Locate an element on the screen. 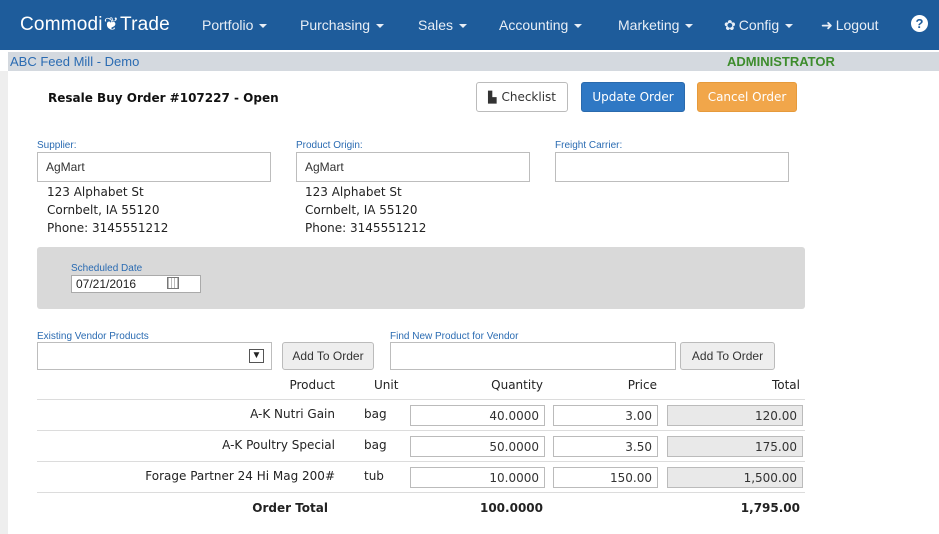 Image resolution: width=939 pixels, height=534 pixels. checklist-label: Checklist is located at coordinates (528, 97).